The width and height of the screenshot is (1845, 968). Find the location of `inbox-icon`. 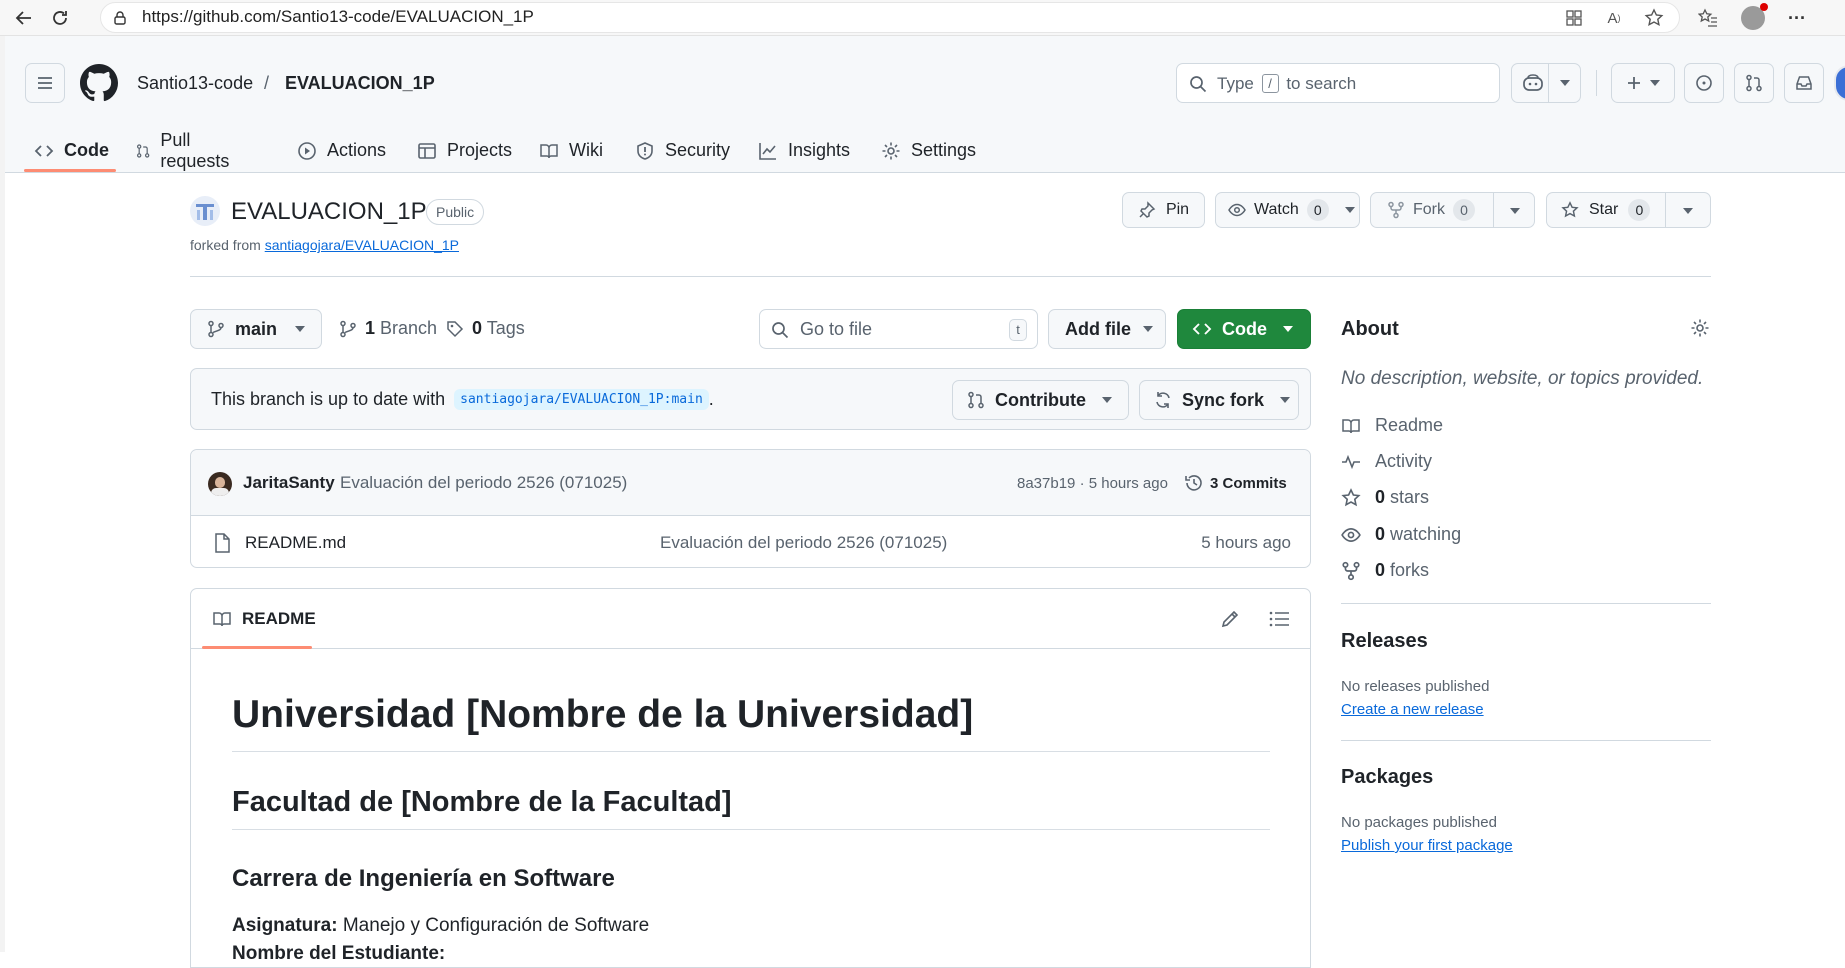

inbox-icon is located at coordinates (1804, 83).